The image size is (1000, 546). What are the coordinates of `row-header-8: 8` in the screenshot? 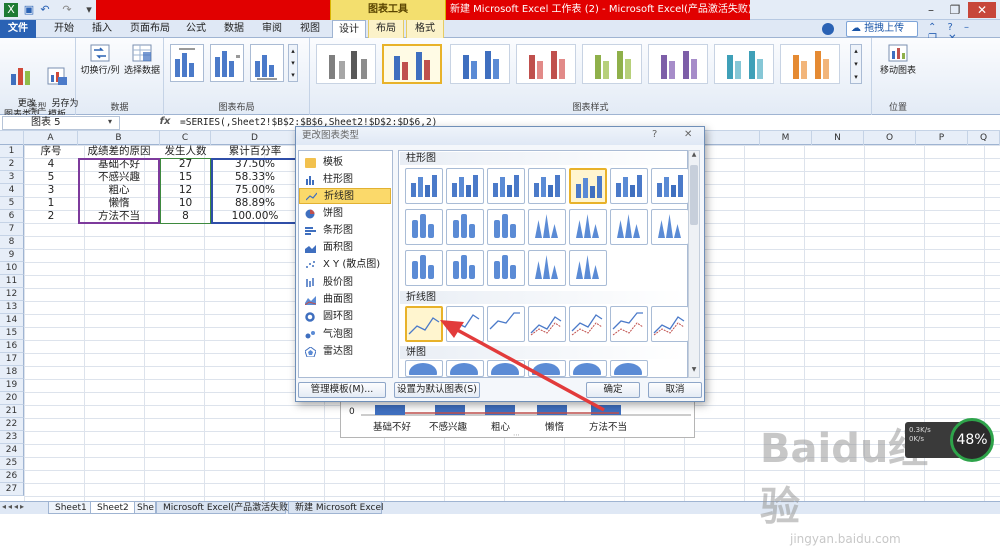 It's located at (12, 242).